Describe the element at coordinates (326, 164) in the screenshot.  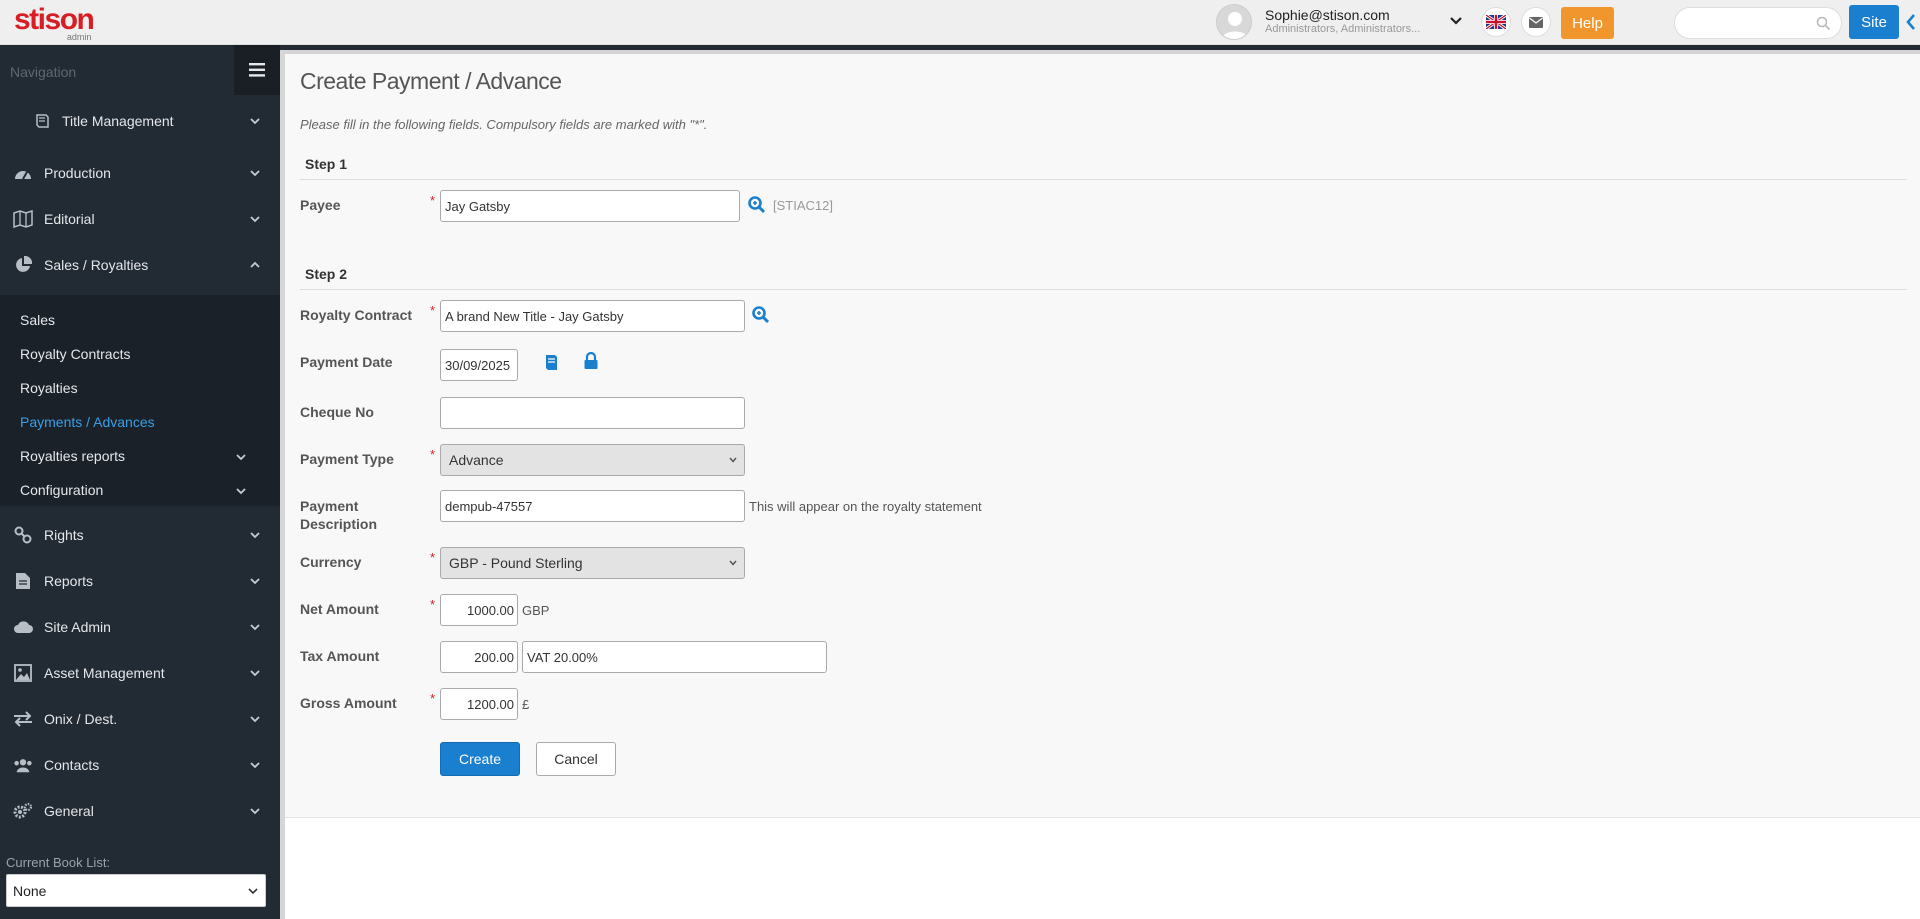
I see `step-1-heading: Step 1` at that location.